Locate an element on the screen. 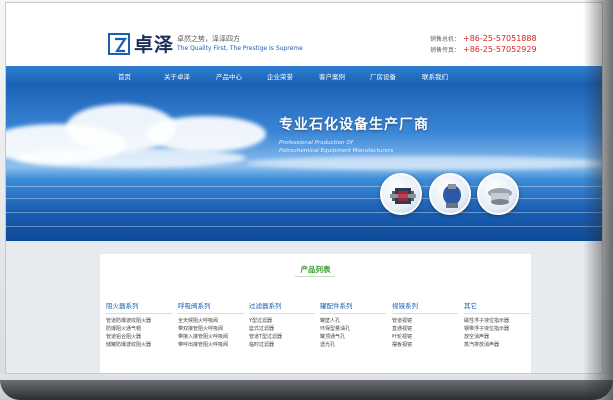  product-column-filter: 过滤器系列 Y型过滤器 篮式过滤器 管道T型过滤器 临时过滤器 is located at coordinates (282, 324).